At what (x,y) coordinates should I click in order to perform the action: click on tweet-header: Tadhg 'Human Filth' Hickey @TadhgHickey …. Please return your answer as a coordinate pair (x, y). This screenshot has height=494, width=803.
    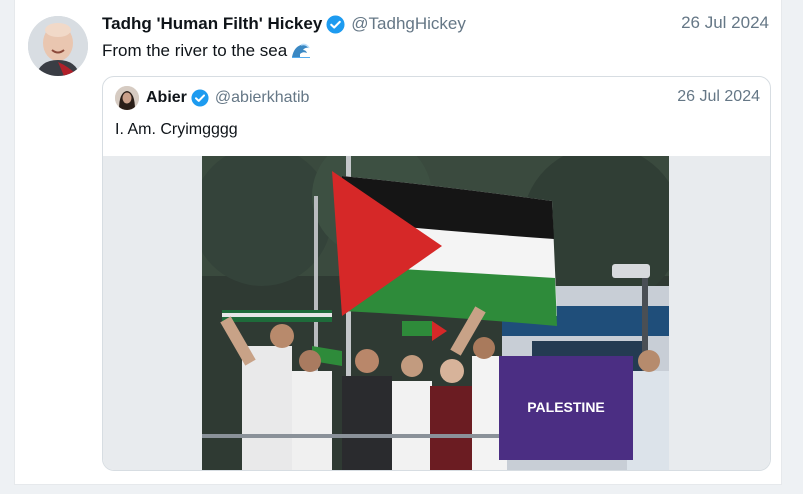
    Looking at the image, I should click on (435, 24).